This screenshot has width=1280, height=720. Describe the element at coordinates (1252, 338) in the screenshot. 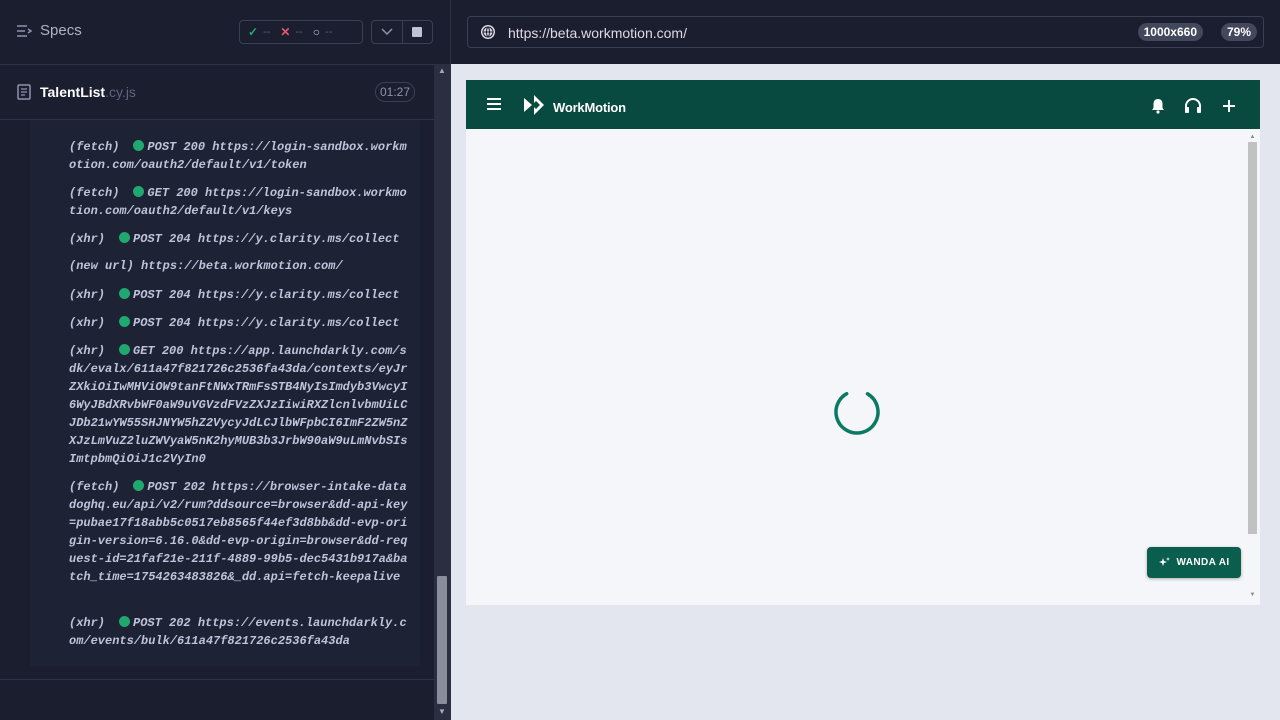

I see `app-scrollbar-thumb` at that location.